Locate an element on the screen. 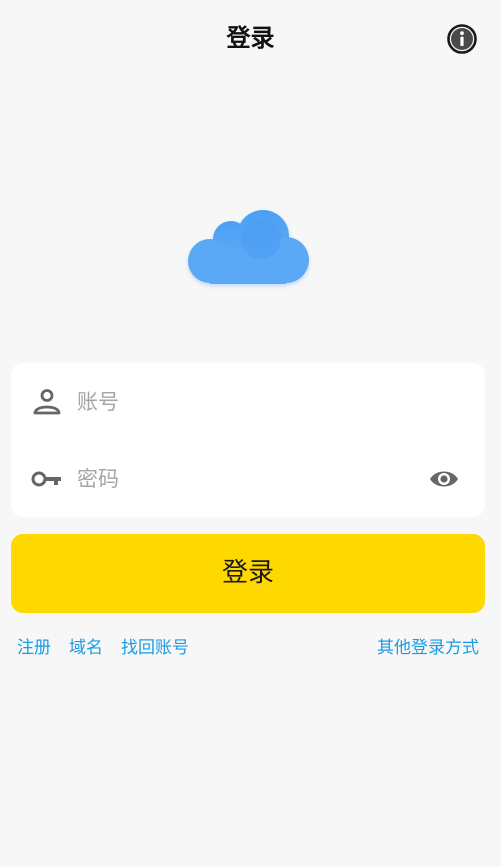 This screenshot has height=867, width=501. key-icon is located at coordinates (47, 479).